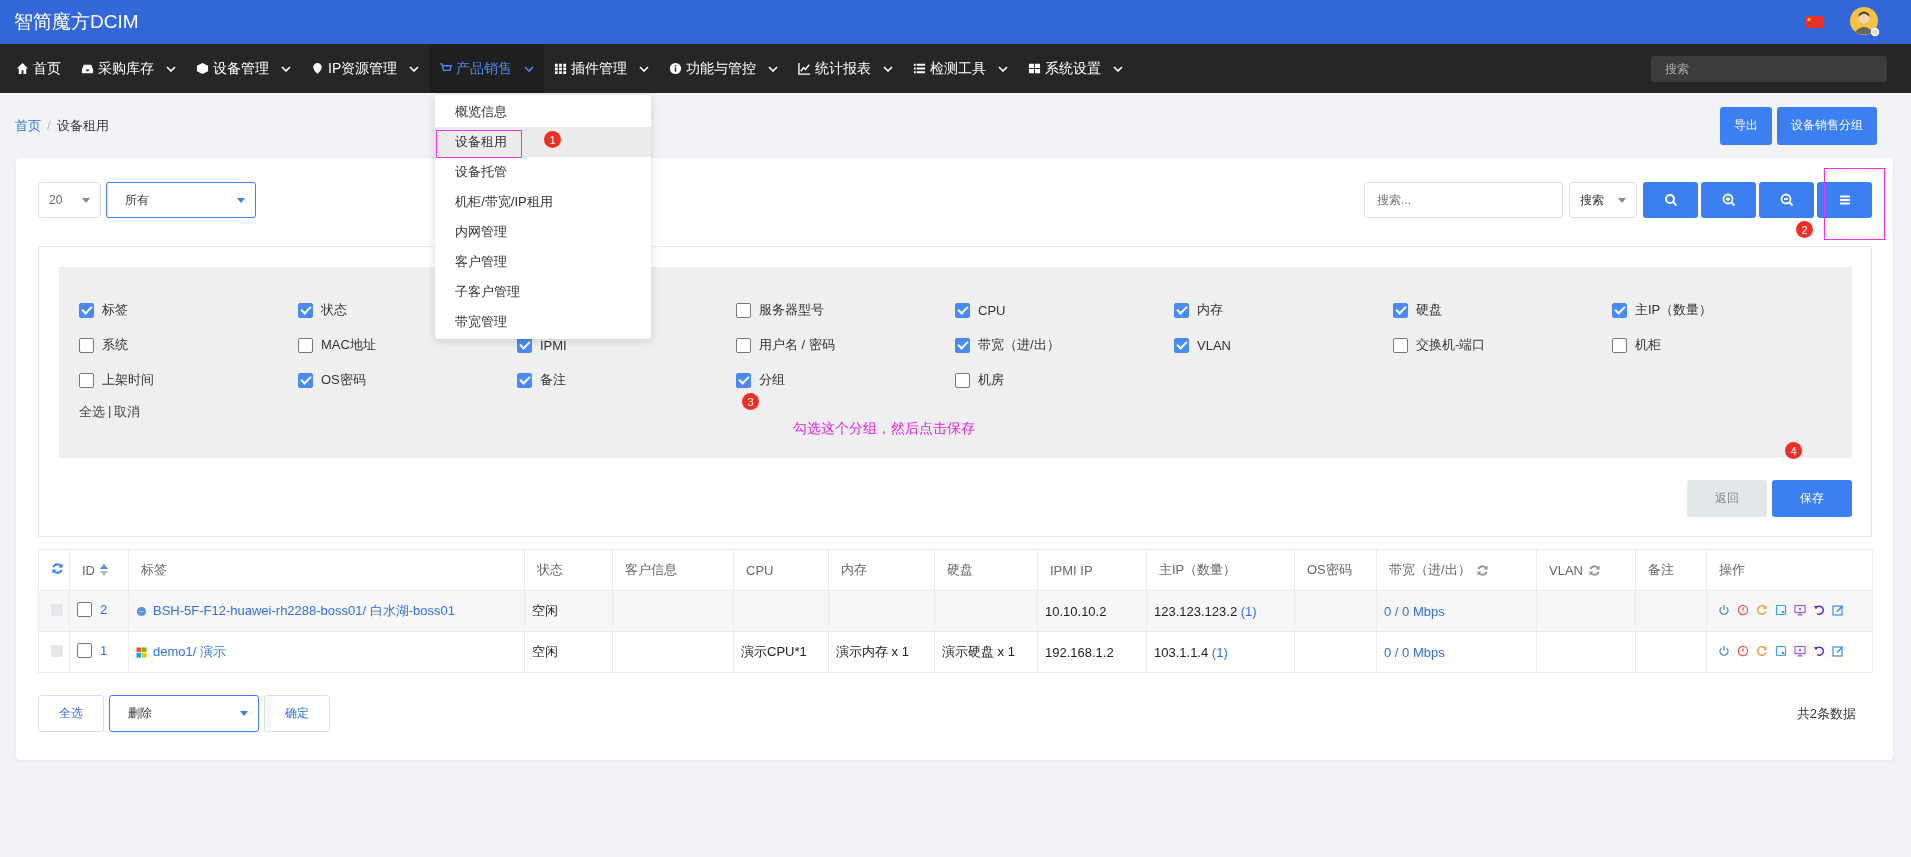  Describe the element at coordinates (978, 651) in the screenshot. I see `table-cell: 演示硬盘 x 1` at that location.